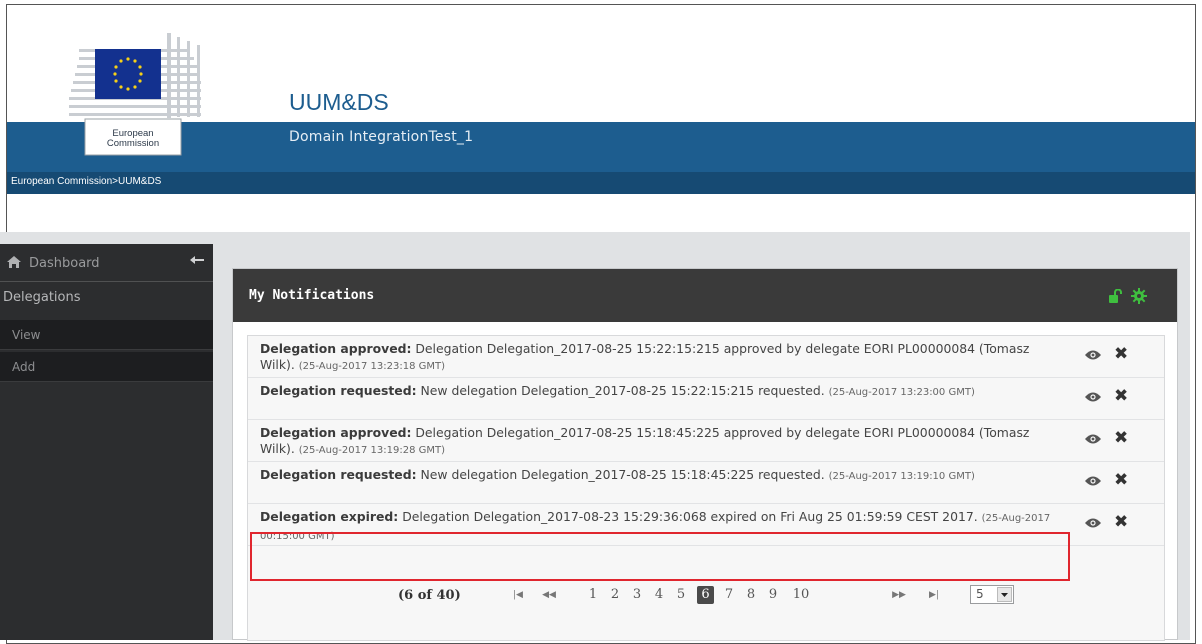 Image resolution: width=1202 pixels, height=644 pixels. I want to click on app-title: UUM&DS, so click(339, 102).